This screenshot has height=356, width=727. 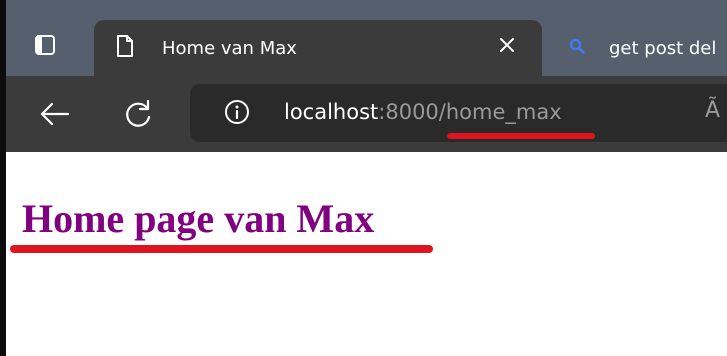 I want to click on info-icon, so click(x=237, y=112).